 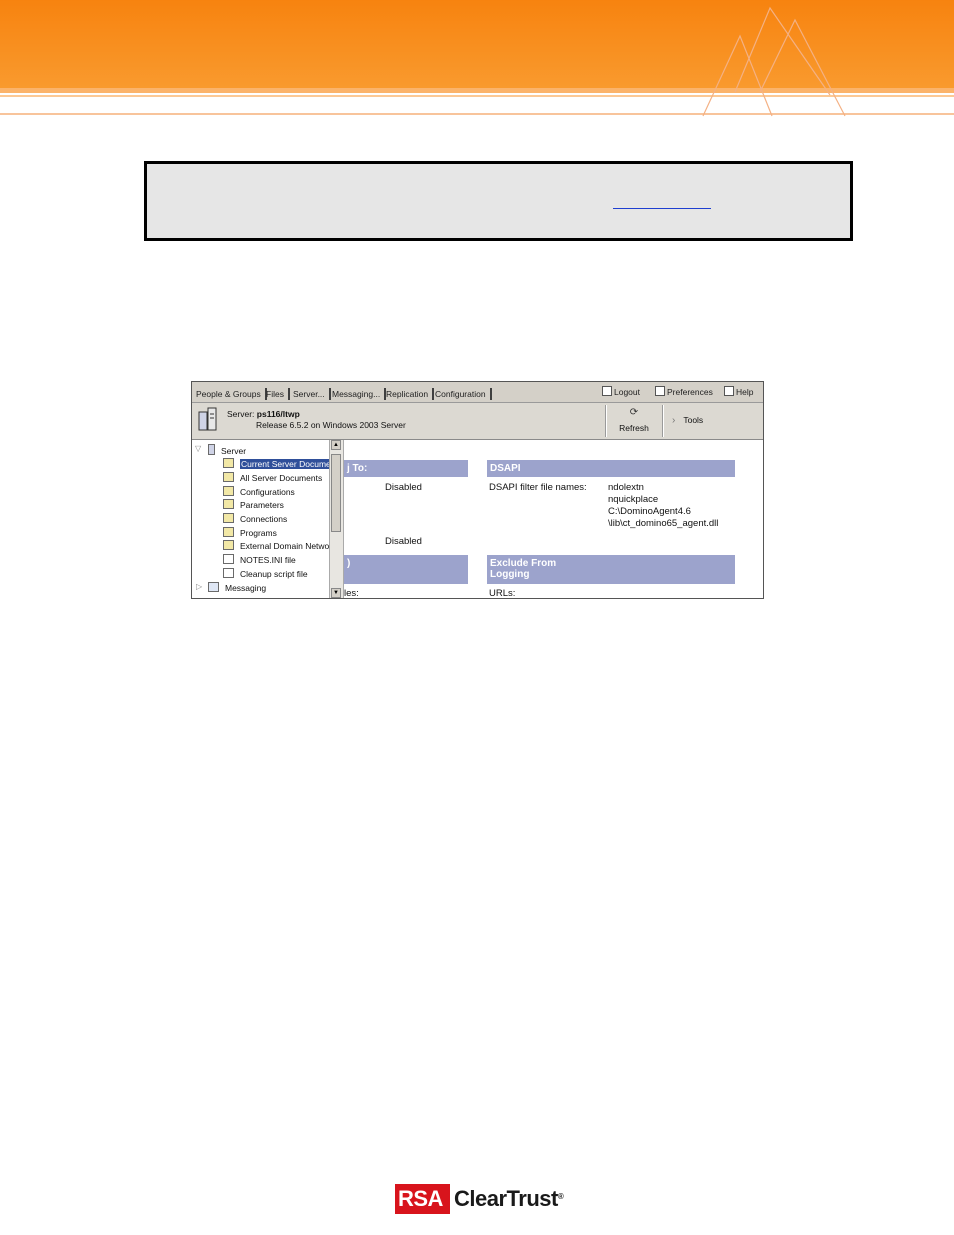 I want to click on tab-people-groups: People & Groups, so click(x=231, y=394).